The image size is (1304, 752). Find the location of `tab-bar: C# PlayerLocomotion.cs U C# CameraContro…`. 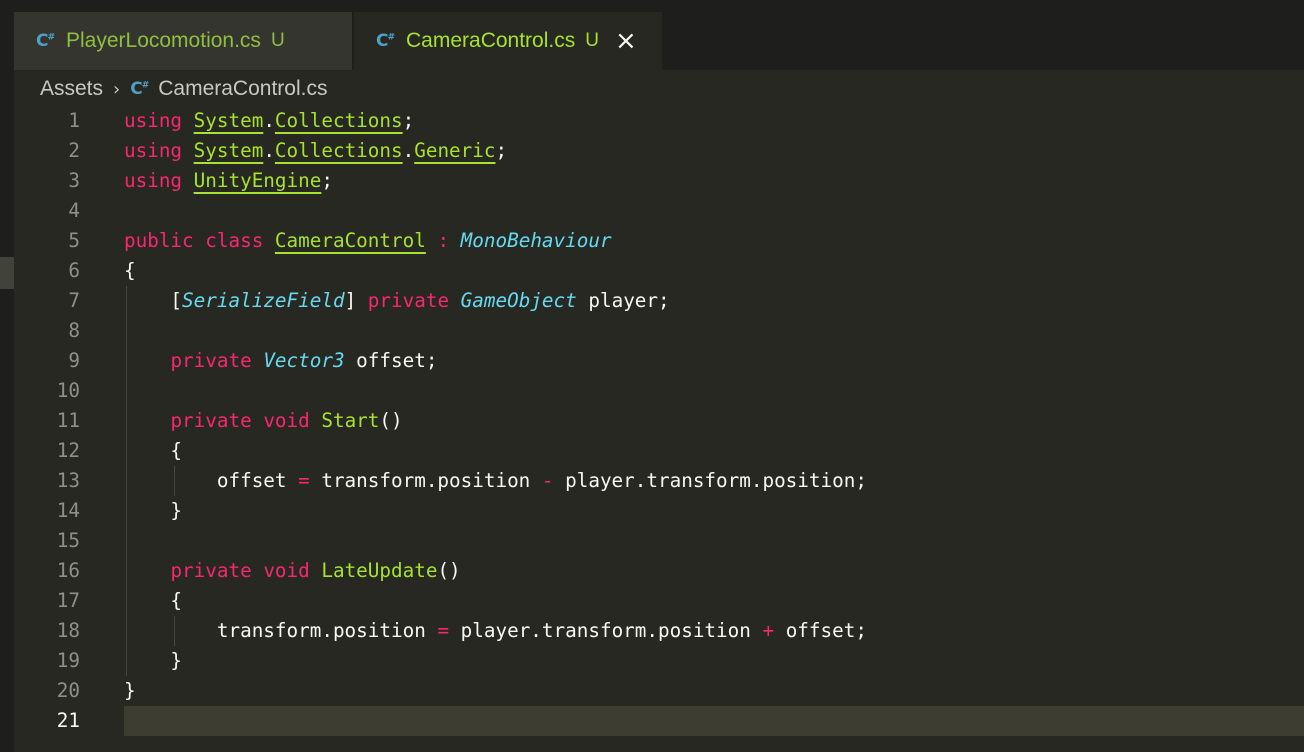

tab-bar: C# PlayerLocomotion.cs U C# CameraContro… is located at coordinates (659, 35).